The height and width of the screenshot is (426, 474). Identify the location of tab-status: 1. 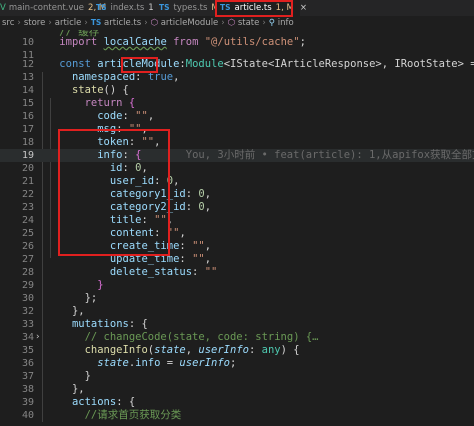
(151, 8).